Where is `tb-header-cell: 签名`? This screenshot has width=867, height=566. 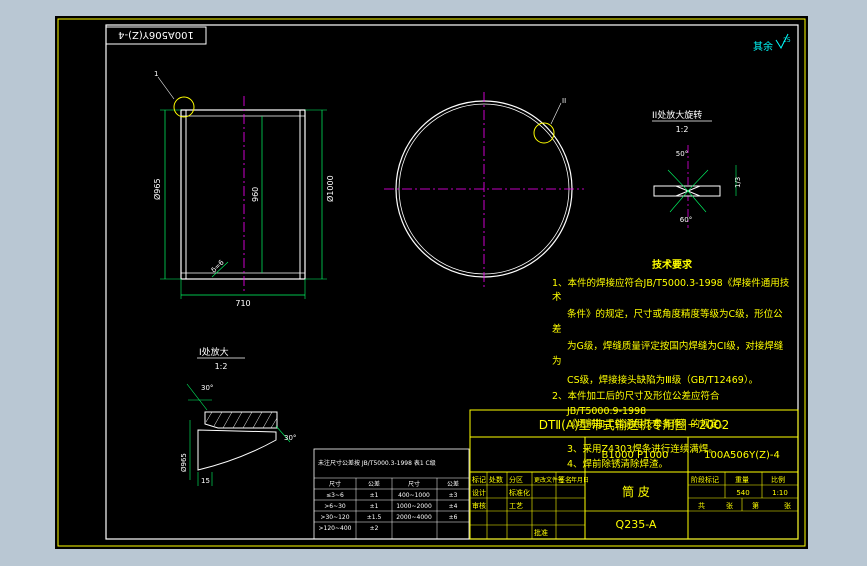 tb-header-cell: 签名 is located at coordinates (565, 479).